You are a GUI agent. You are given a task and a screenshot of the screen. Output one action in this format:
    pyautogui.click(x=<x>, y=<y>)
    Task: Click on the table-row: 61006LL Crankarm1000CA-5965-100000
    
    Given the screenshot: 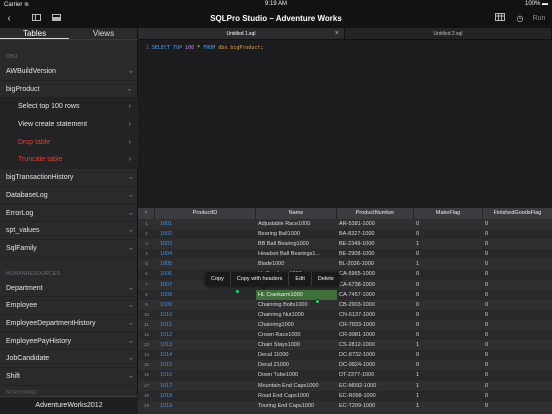 What is the action you would take?
    pyautogui.click(x=345, y=274)
    